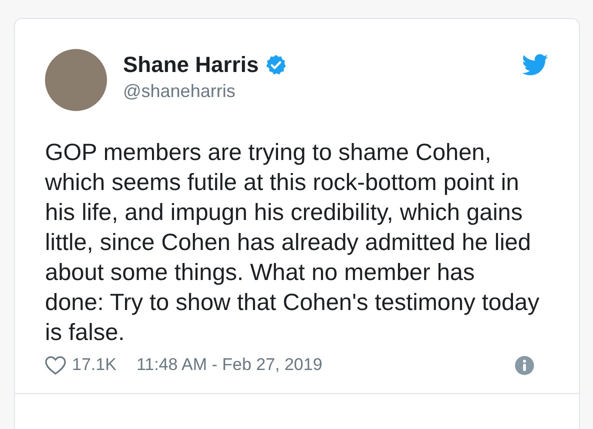  What do you see at coordinates (55, 365) in the screenshot?
I see `heart-icon` at bounding box center [55, 365].